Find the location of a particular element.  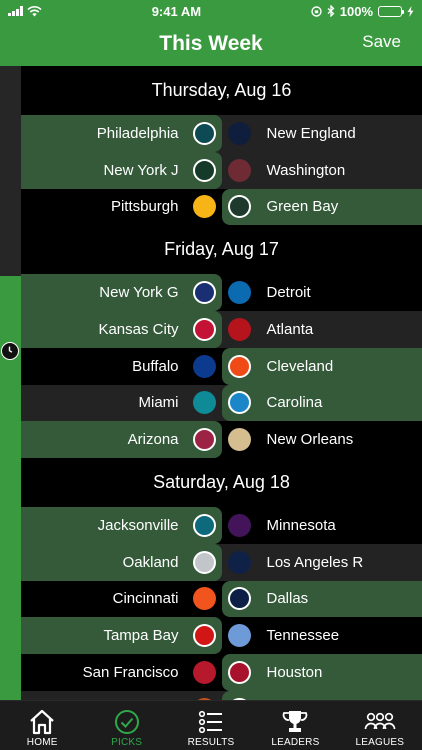

away-team-pick-button: Jacksonville is located at coordinates (121, 525).